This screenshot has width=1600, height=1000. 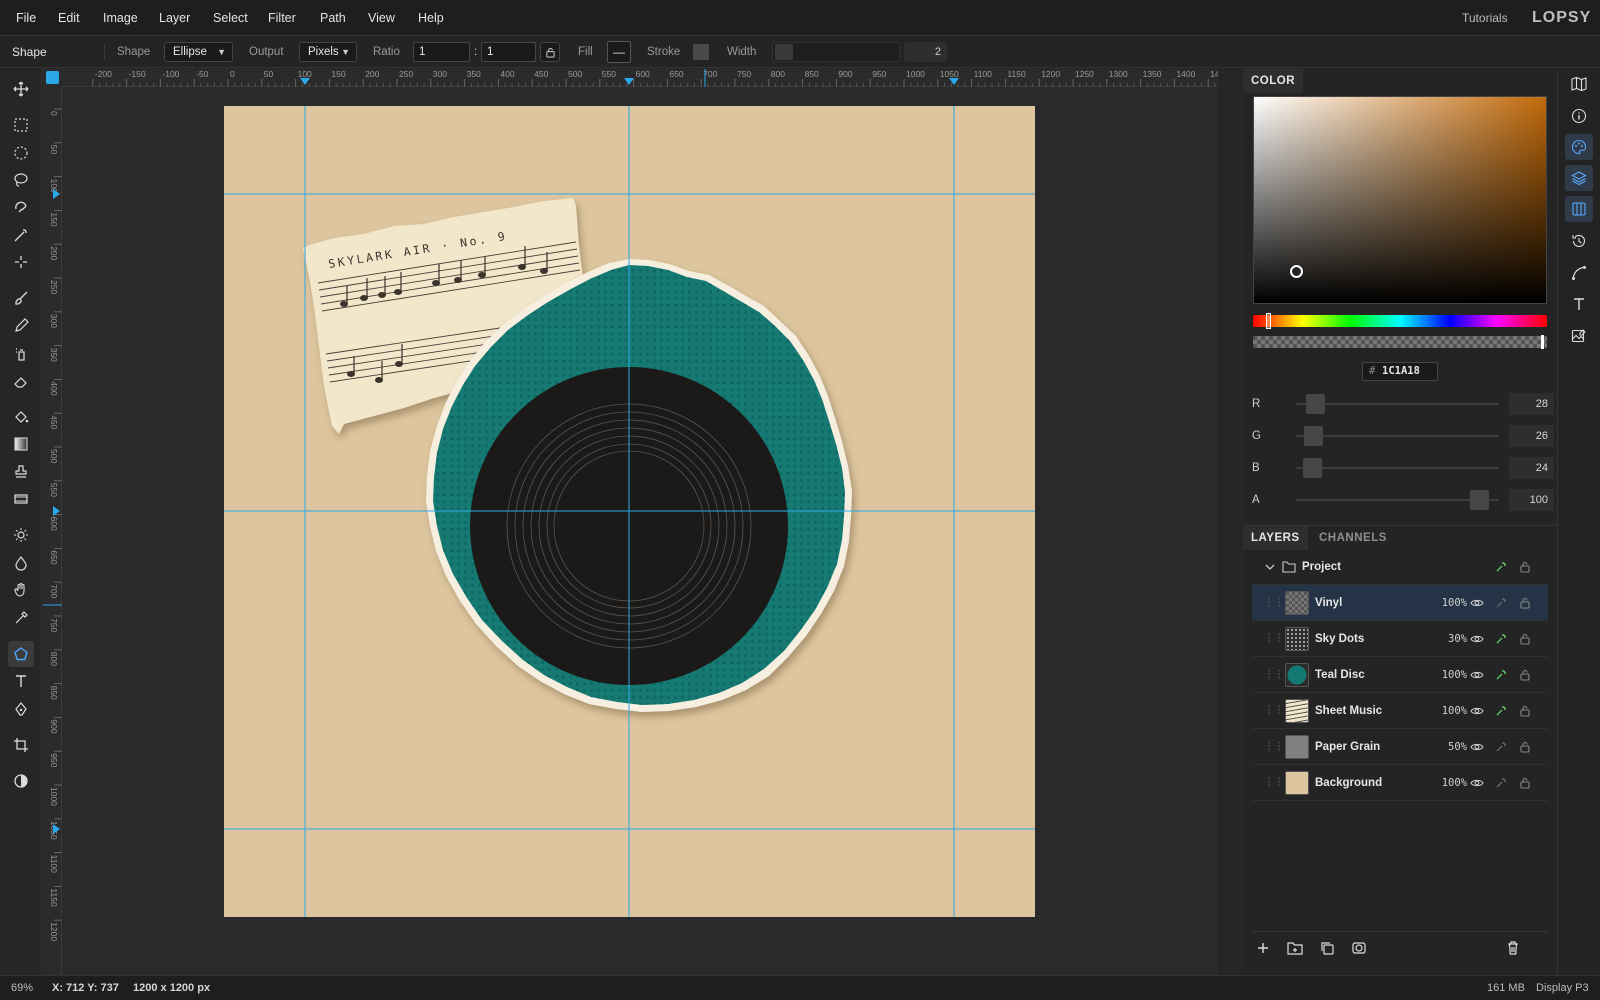 What do you see at coordinates (21, 262) in the screenshot?
I see `quick-select-tool` at bounding box center [21, 262].